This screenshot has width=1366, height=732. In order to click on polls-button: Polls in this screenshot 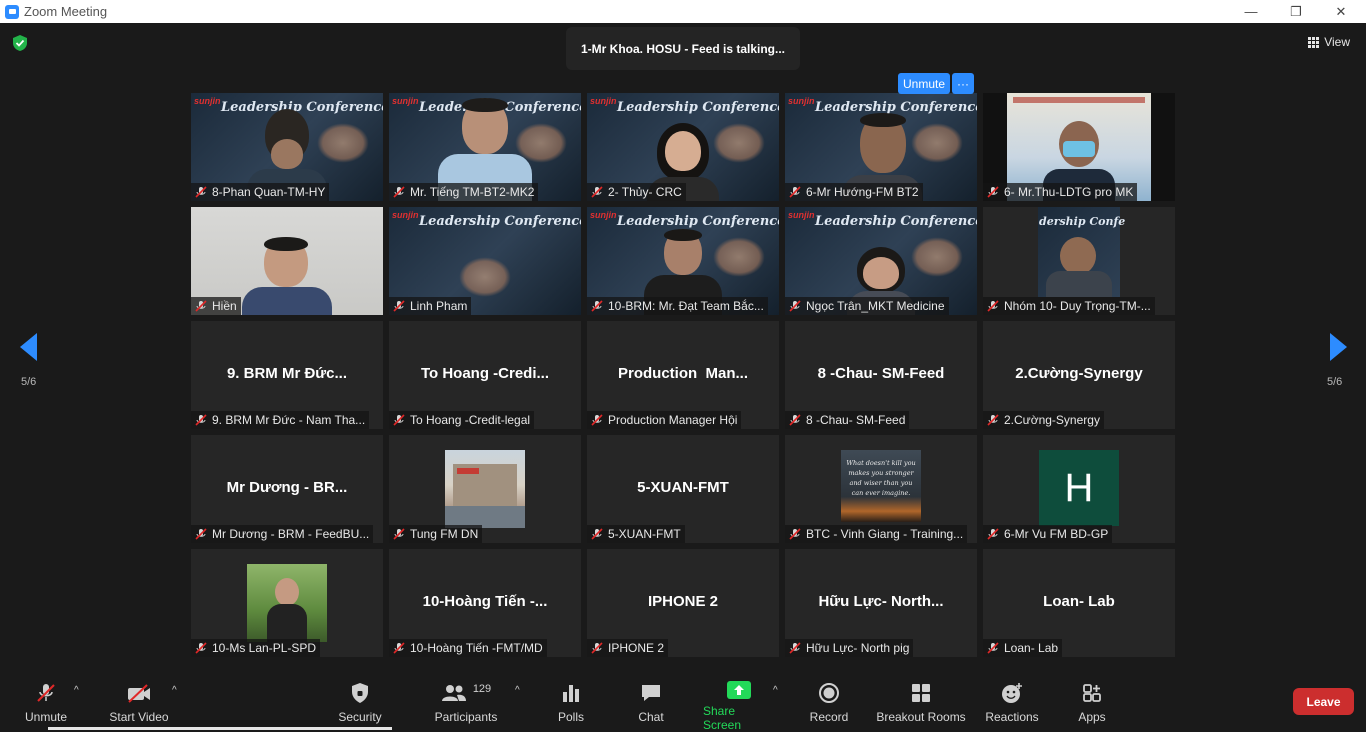, I will do `click(571, 703)`.